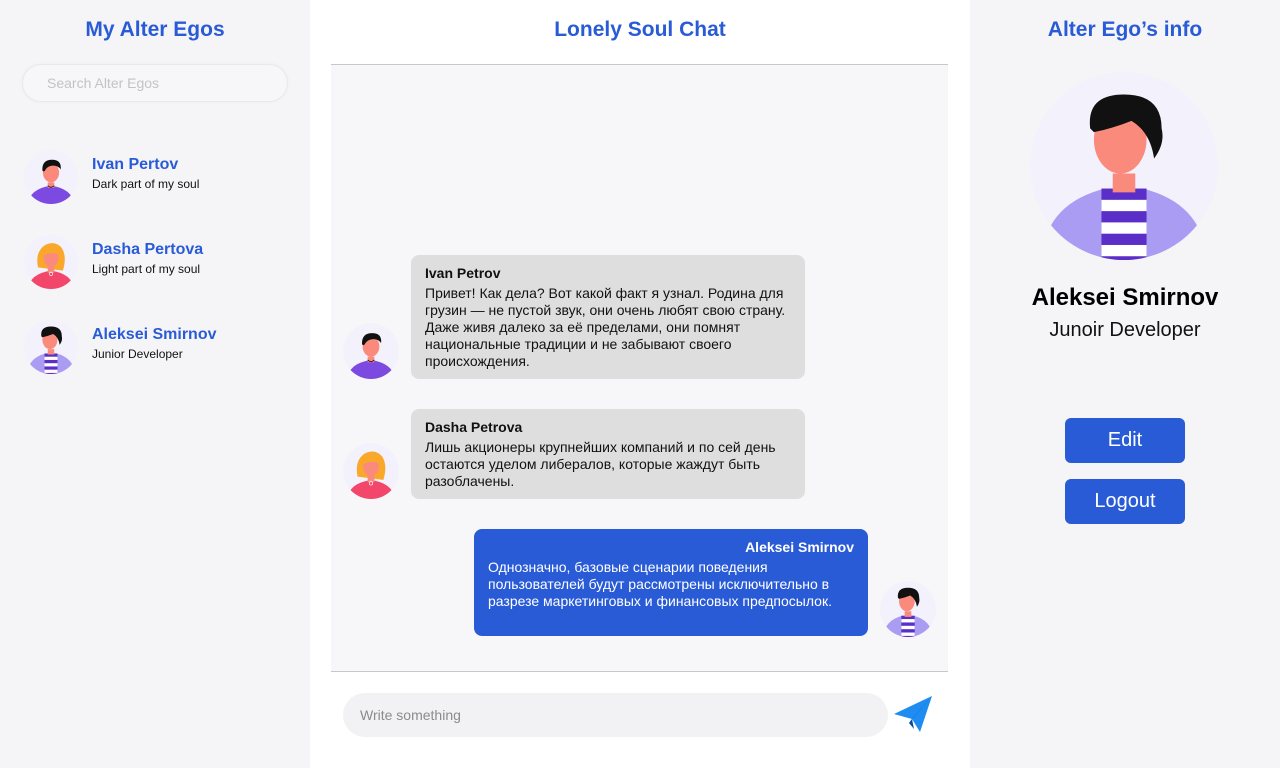 The width and height of the screenshot is (1280, 768). Describe the element at coordinates (137, 354) in the screenshot. I see `alter-ego-subtitle: Junior Developer` at that location.